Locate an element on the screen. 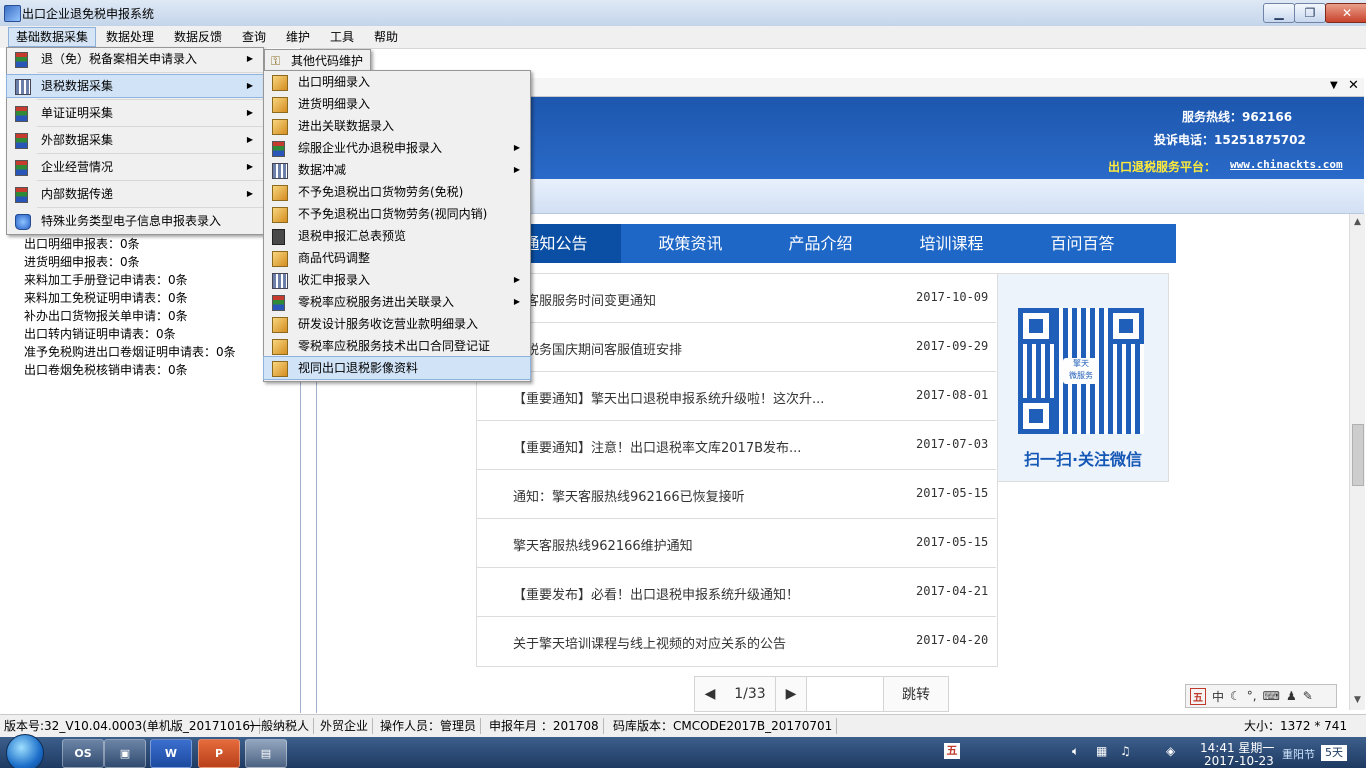 This screenshot has height=768, width=1366. explorer-task-icon: ▣ is located at coordinates (125, 753).